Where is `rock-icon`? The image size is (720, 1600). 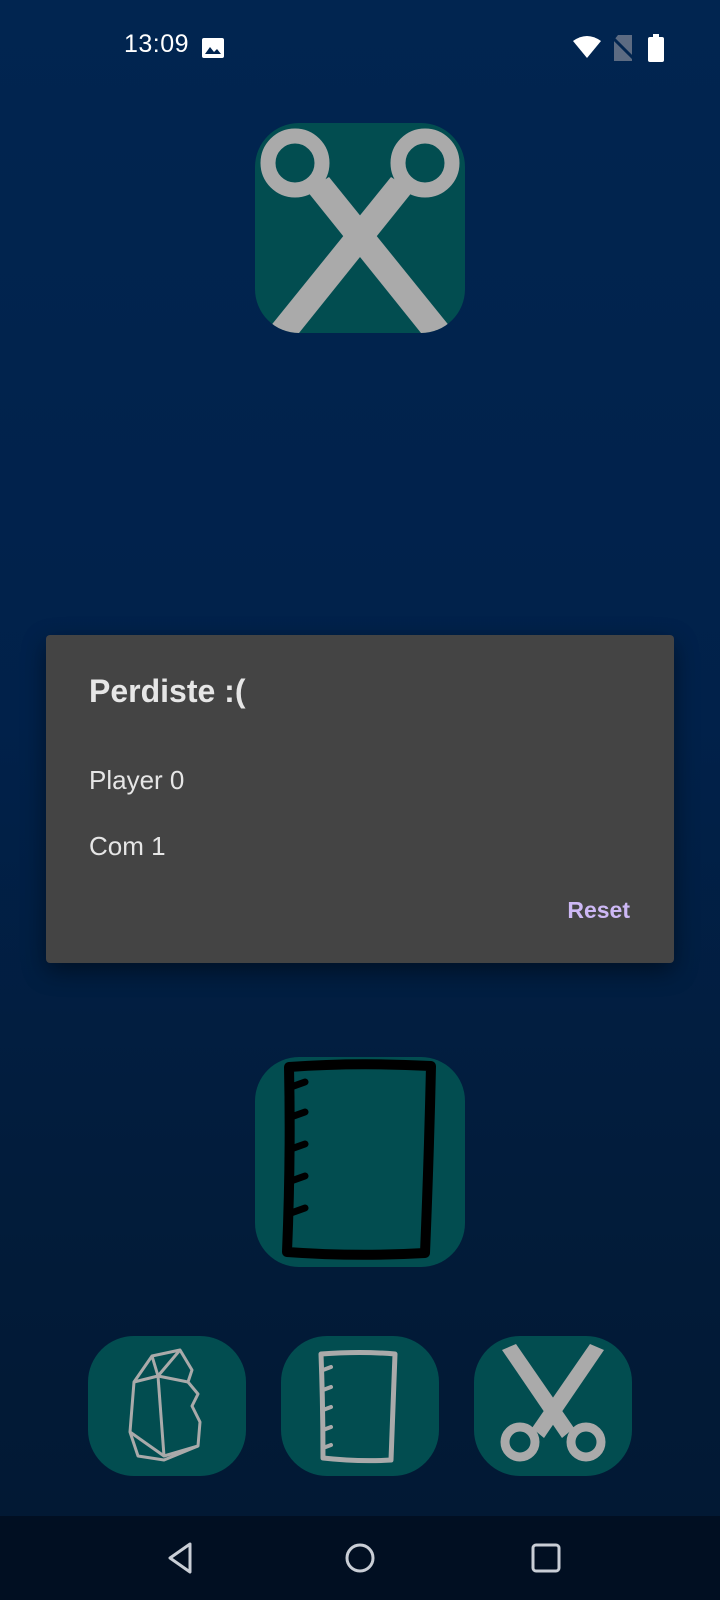 rock-icon is located at coordinates (165, 1405).